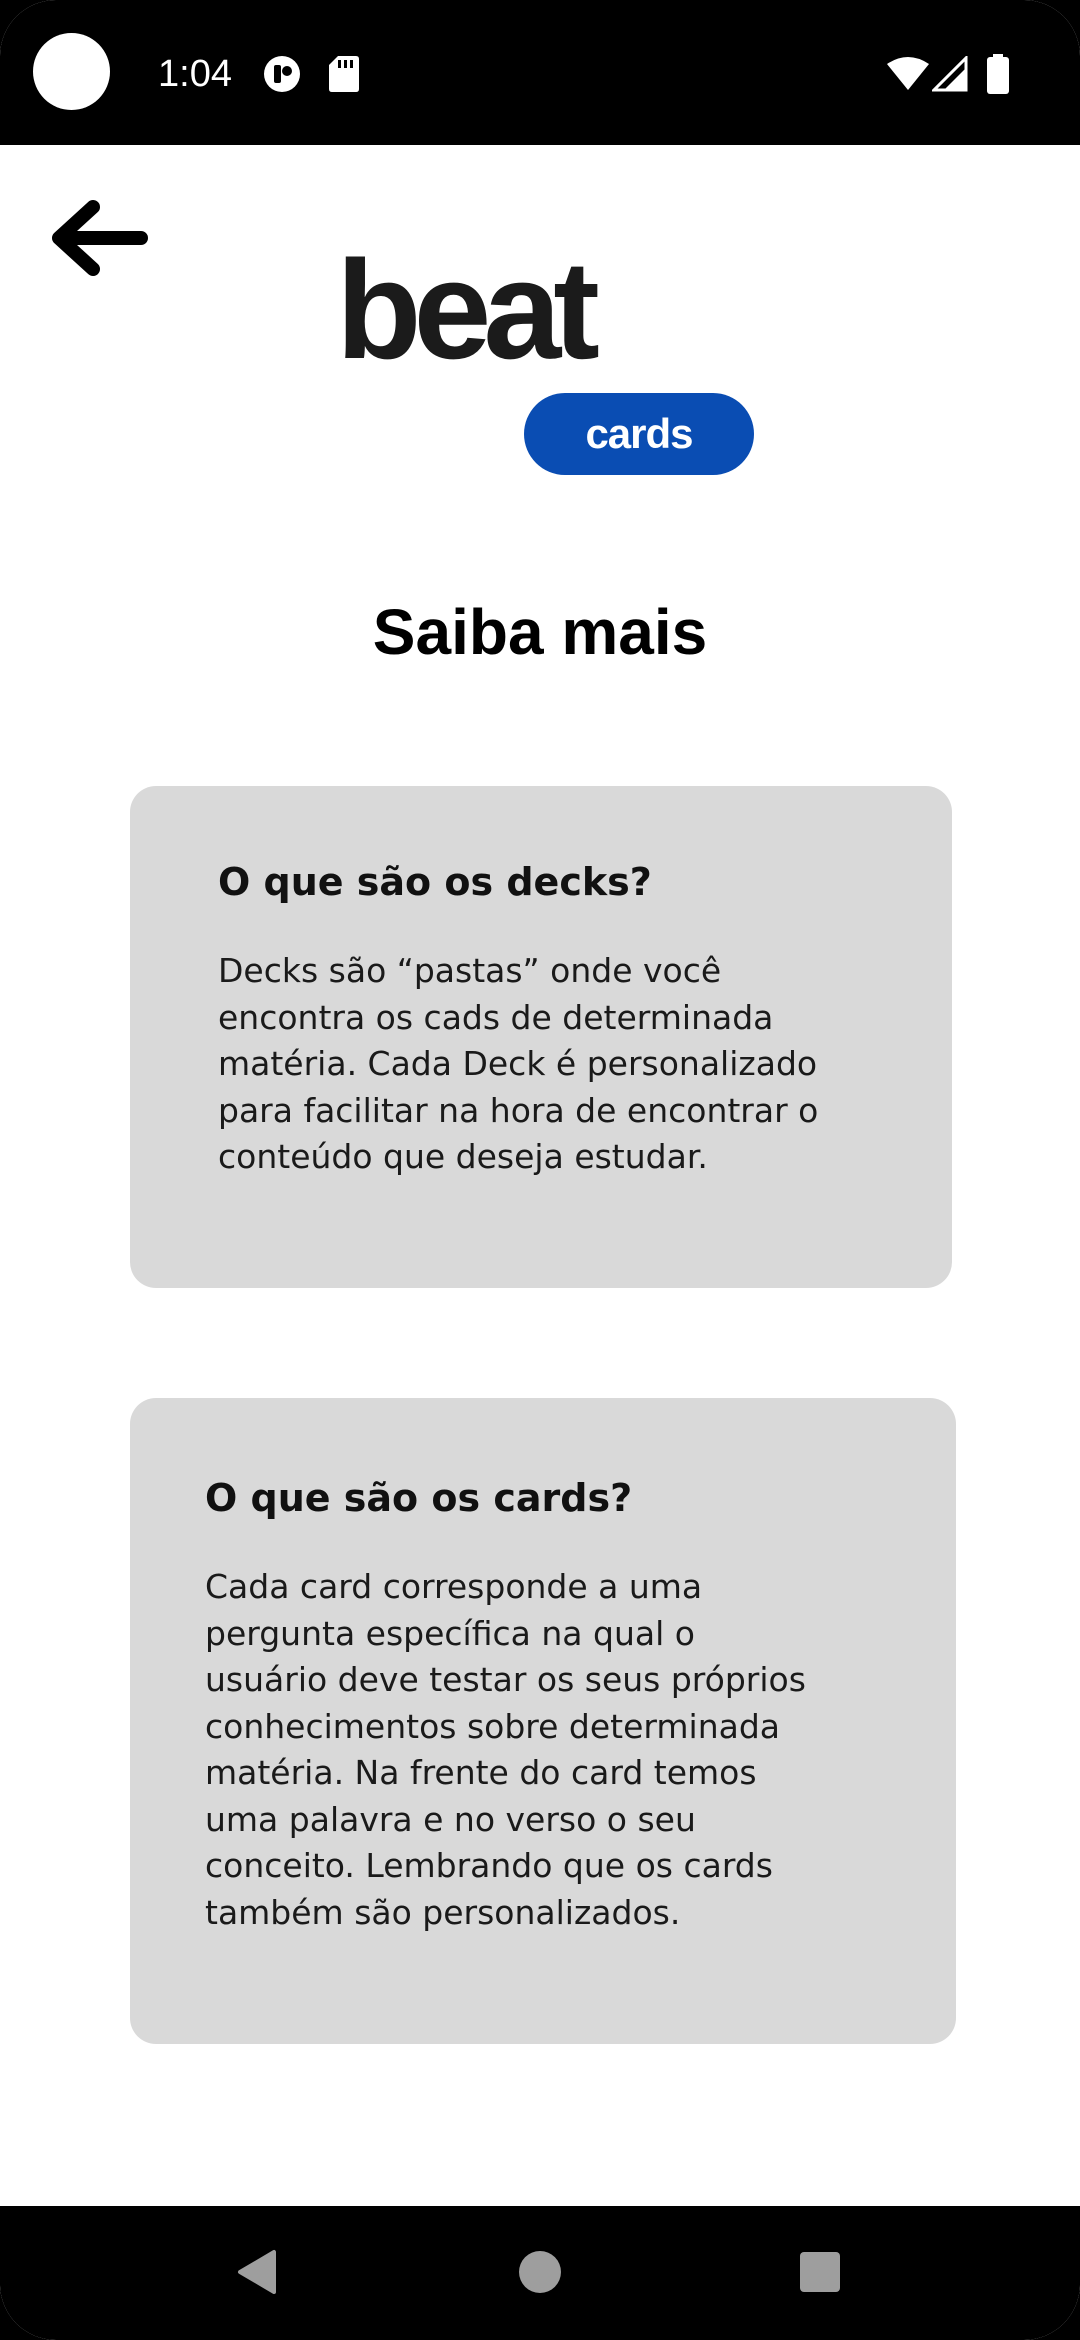 Image resolution: width=1080 pixels, height=2340 pixels. I want to click on card-body-line: uma palavra e no verso o seu, so click(450, 1819).